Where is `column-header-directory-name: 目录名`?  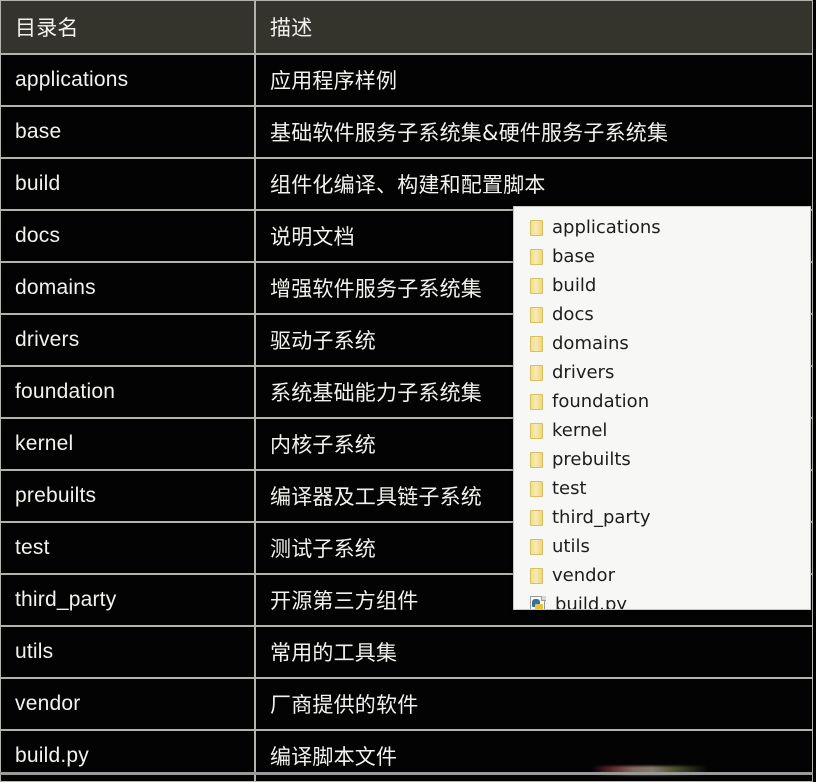
column-header-directory-name: 目录名 is located at coordinates (127, 27).